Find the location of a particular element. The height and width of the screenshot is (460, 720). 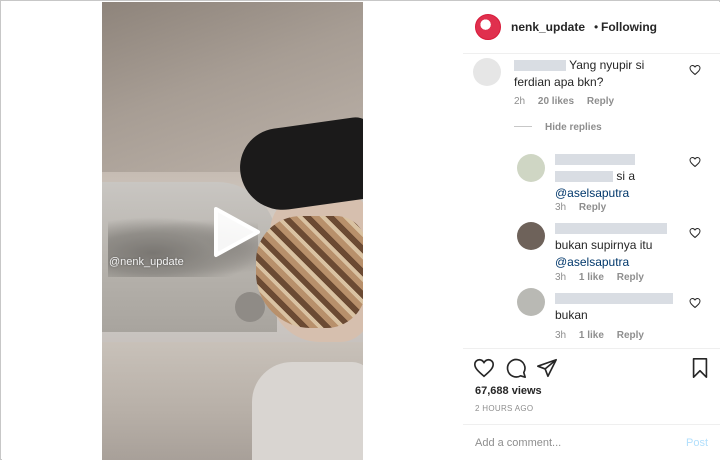

comment-text: Yang nyupir si ferdian apa bkn? is located at coordinates (599, 74).